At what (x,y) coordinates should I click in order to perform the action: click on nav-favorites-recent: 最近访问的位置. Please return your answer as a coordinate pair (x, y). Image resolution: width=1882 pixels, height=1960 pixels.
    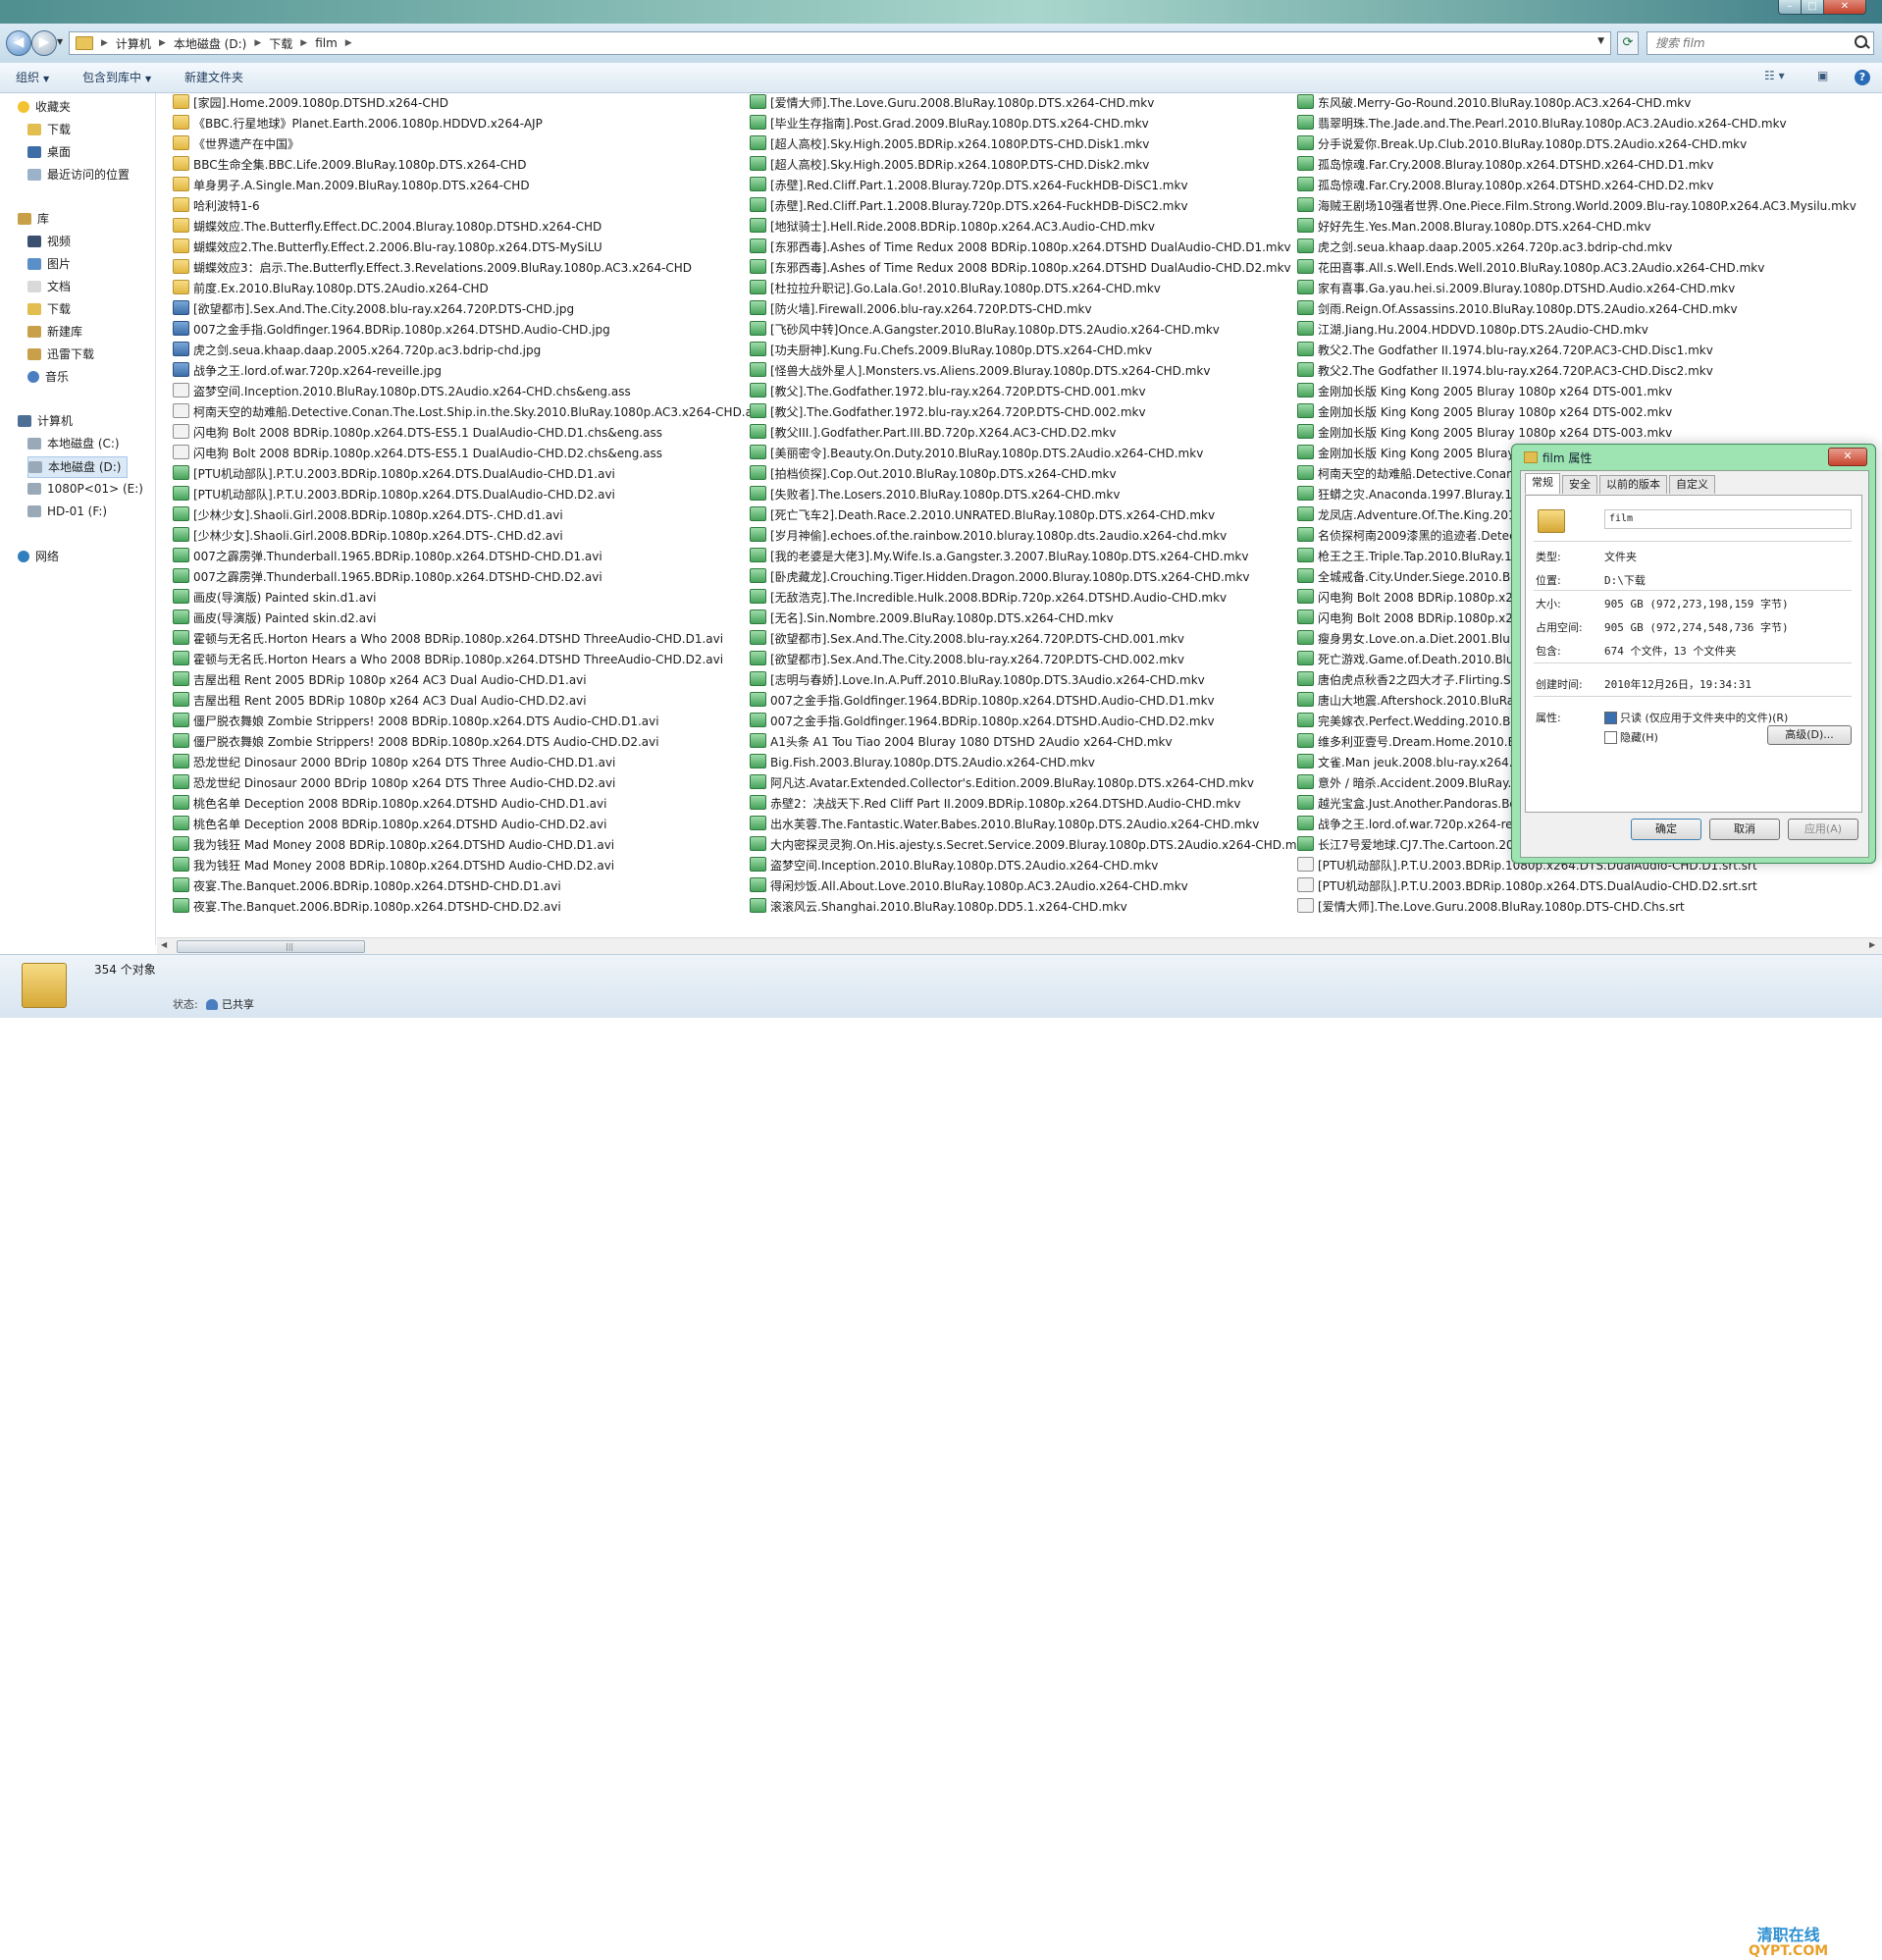
    Looking at the image, I should click on (78, 175).